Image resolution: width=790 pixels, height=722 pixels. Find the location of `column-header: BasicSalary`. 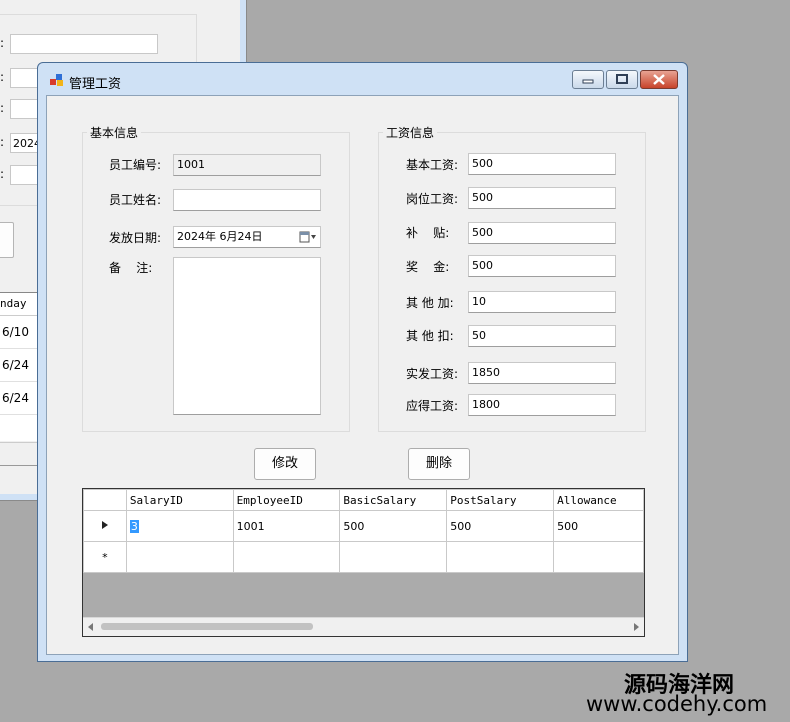

column-header: BasicSalary is located at coordinates (393, 500).